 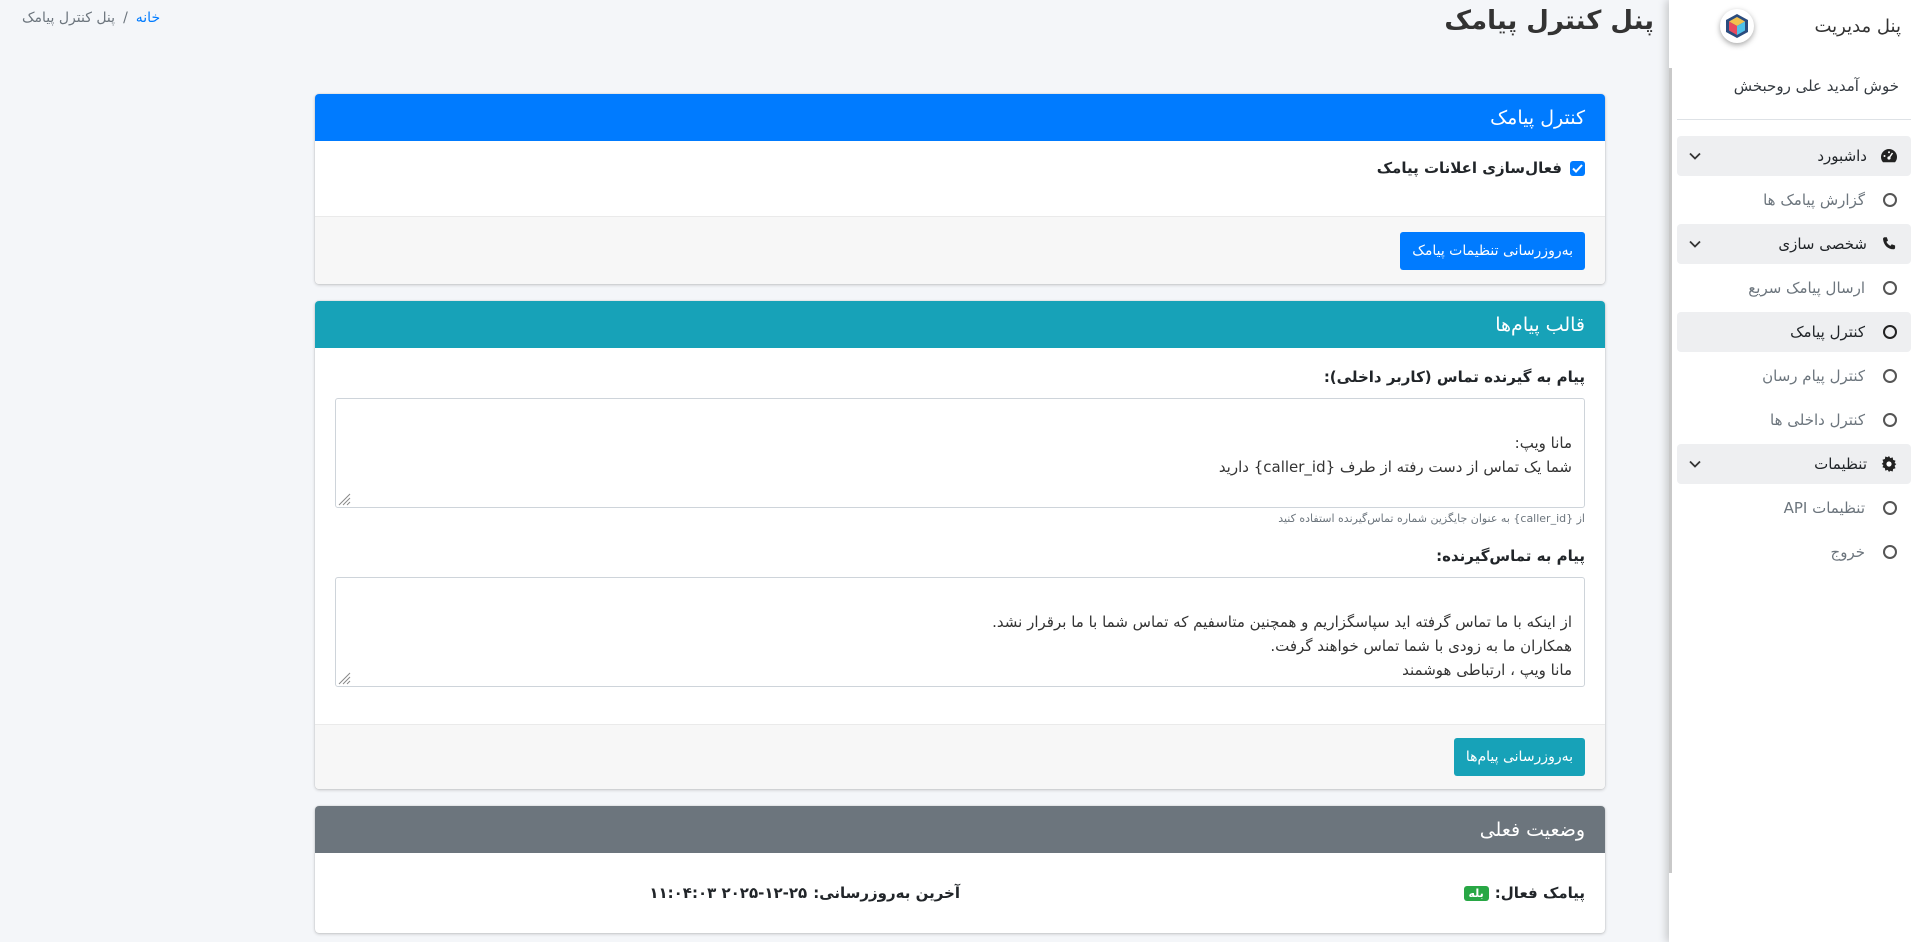 What do you see at coordinates (728, 893) in the screenshot?
I see `last-update-value: ۲۰۲۵-۱۲-۲۵ ۱۱:۰۴:۰۳` at bounding box center [728, 893].